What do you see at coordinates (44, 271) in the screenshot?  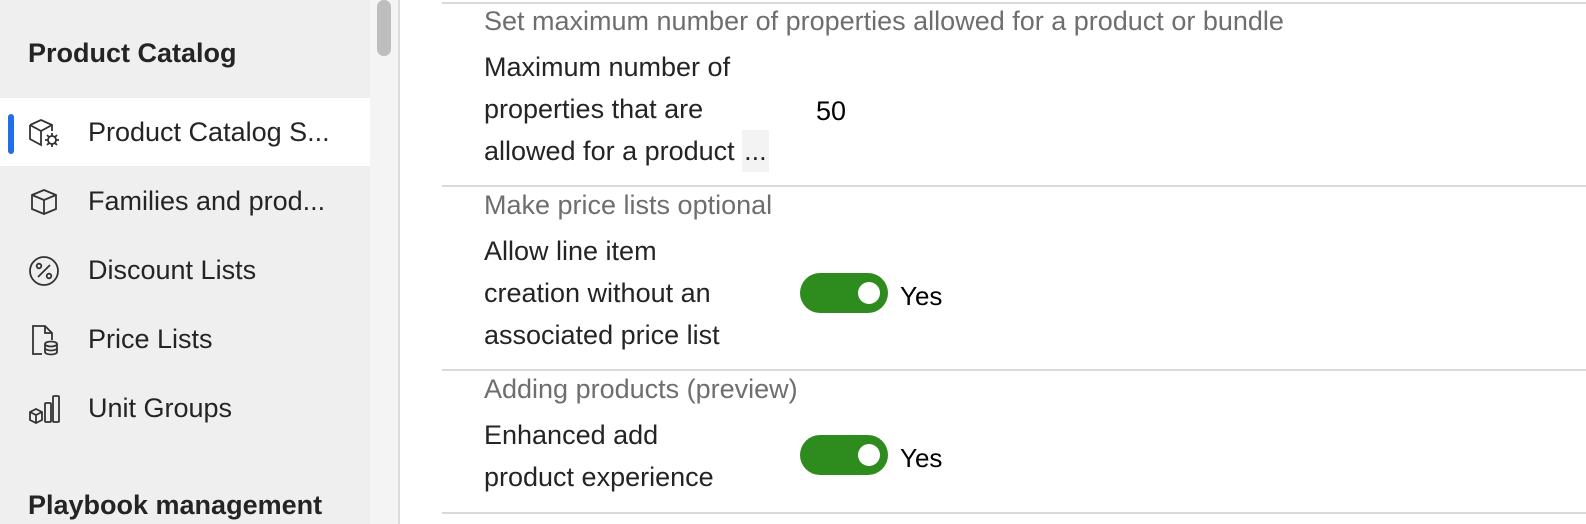 I see `percent-icon` at bounding box center [44, 271].